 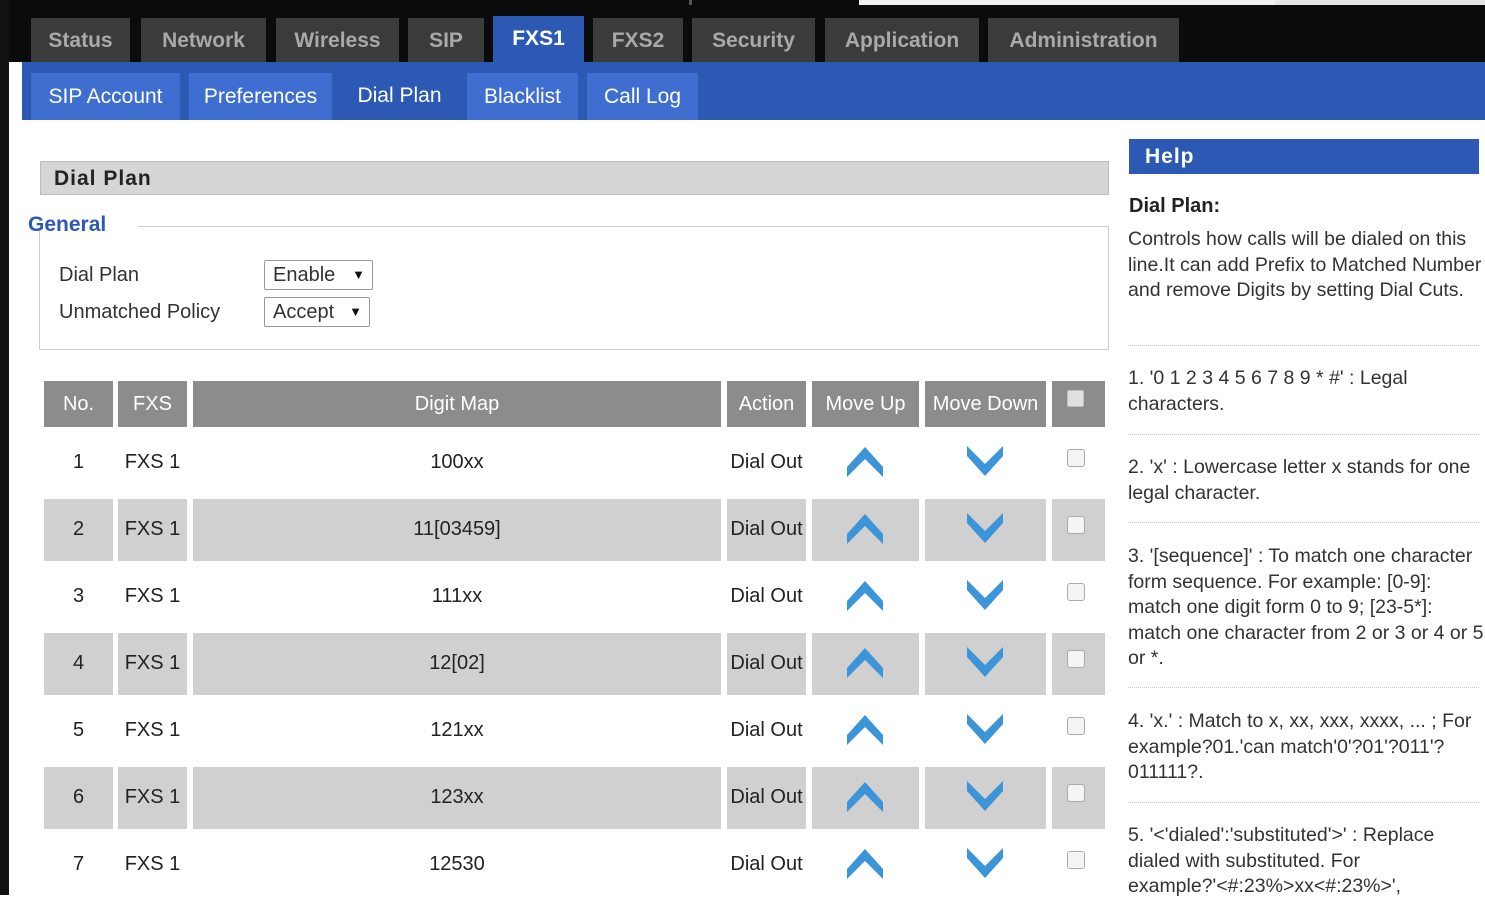 I want to click on general-legend: General, so click(x=67, y=224).